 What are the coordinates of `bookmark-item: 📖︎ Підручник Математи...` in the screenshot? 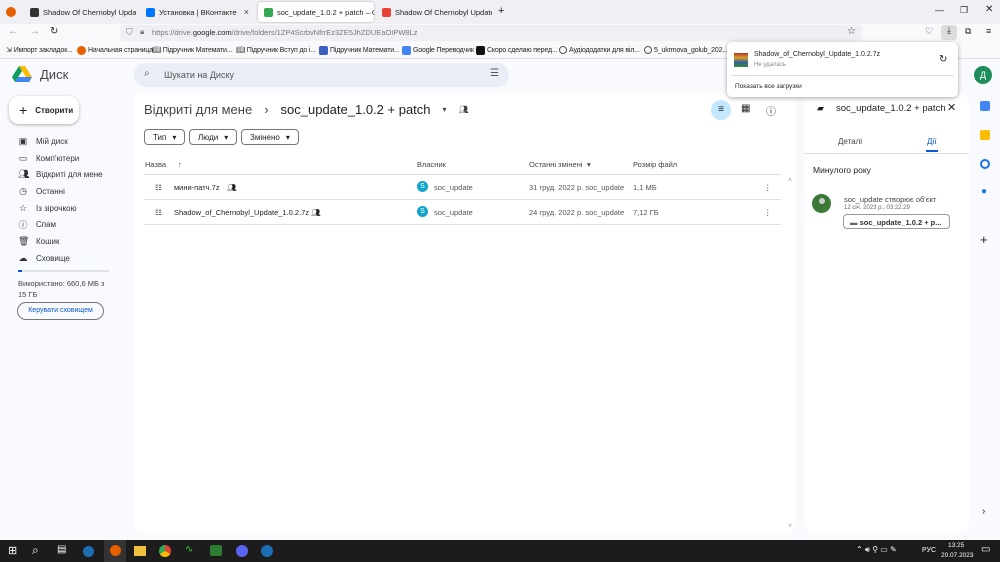 It's located at (192, 50).